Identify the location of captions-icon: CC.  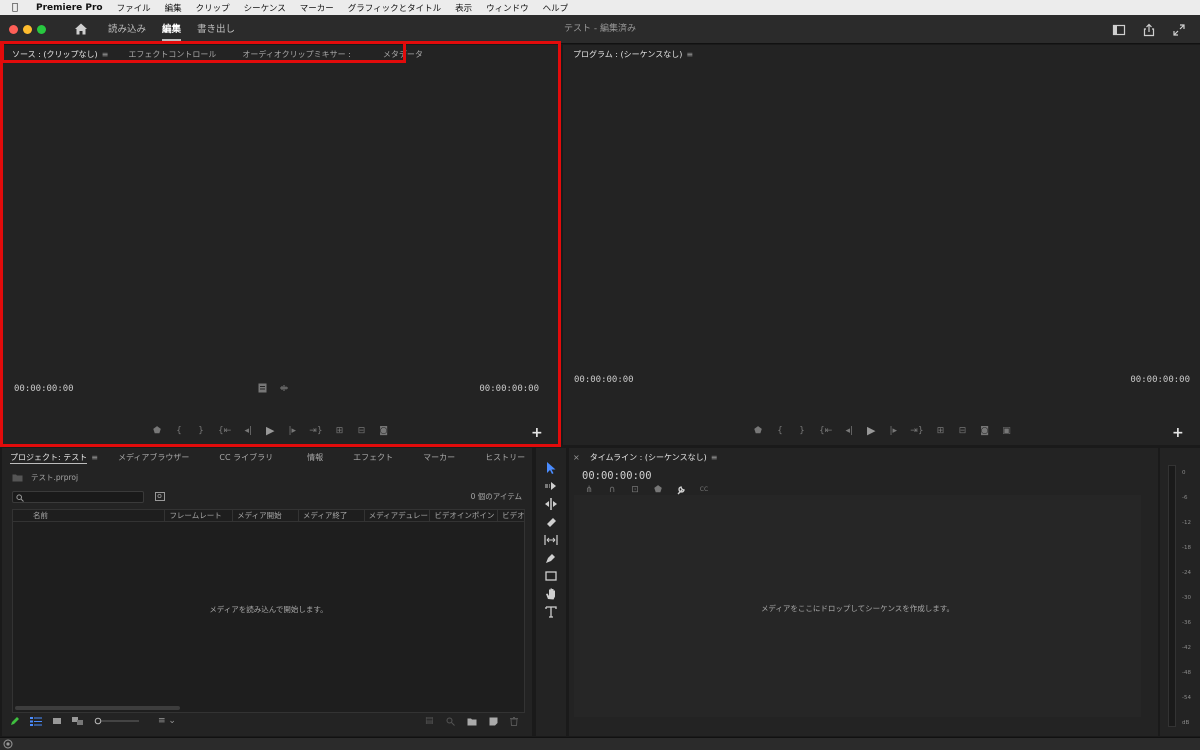
(704, 490).